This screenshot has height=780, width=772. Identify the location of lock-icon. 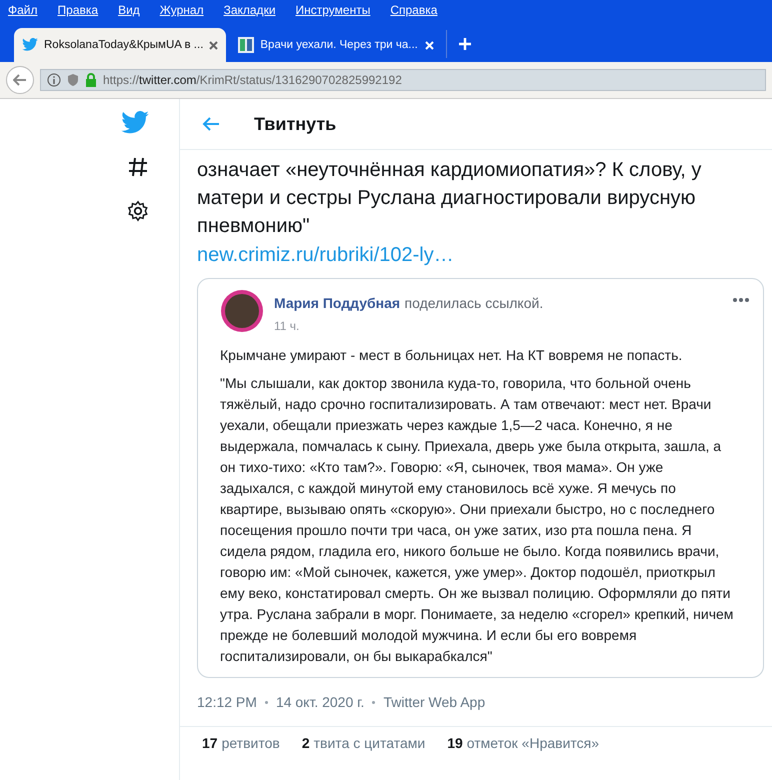
(91, 80).